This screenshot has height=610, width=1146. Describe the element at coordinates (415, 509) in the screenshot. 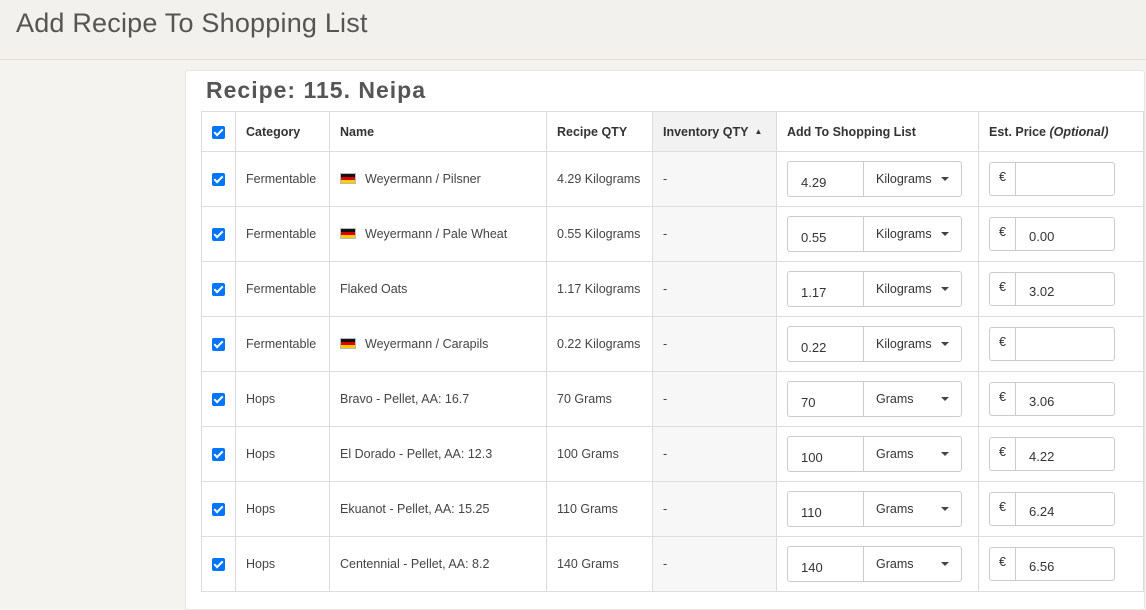

I see `row-name: Ekuanot - Pellet, AA: 15.25` at that location.